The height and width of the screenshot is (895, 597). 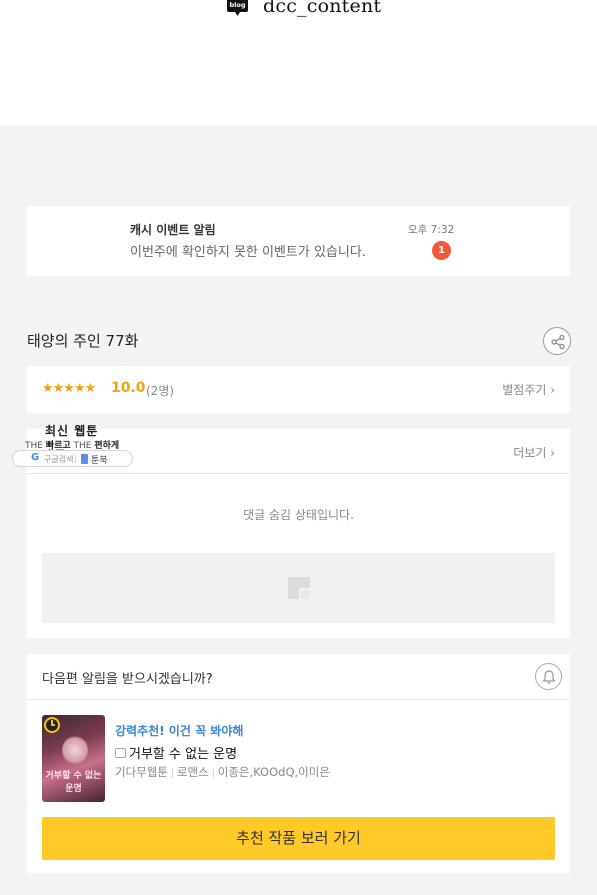 What do you see at coordinates (431, 230) in the screenshot?
I see `notice-time: 오후 7:32` at bounding box center [431, 230].